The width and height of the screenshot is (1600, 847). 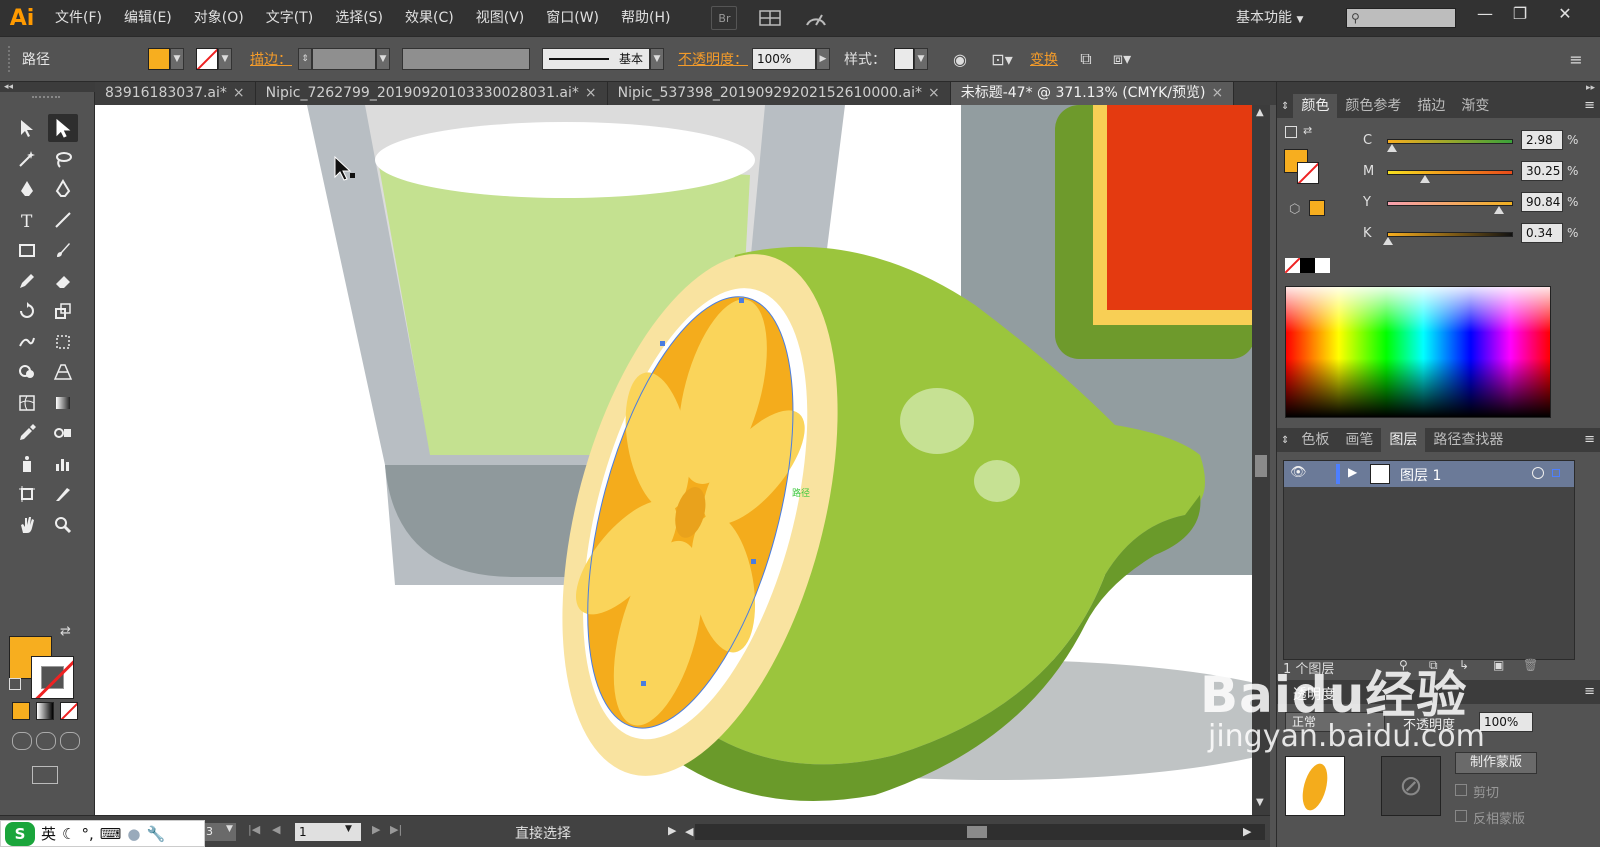 I want to click on last-artboard-icon: ▶|, so click(x=396, y=829).